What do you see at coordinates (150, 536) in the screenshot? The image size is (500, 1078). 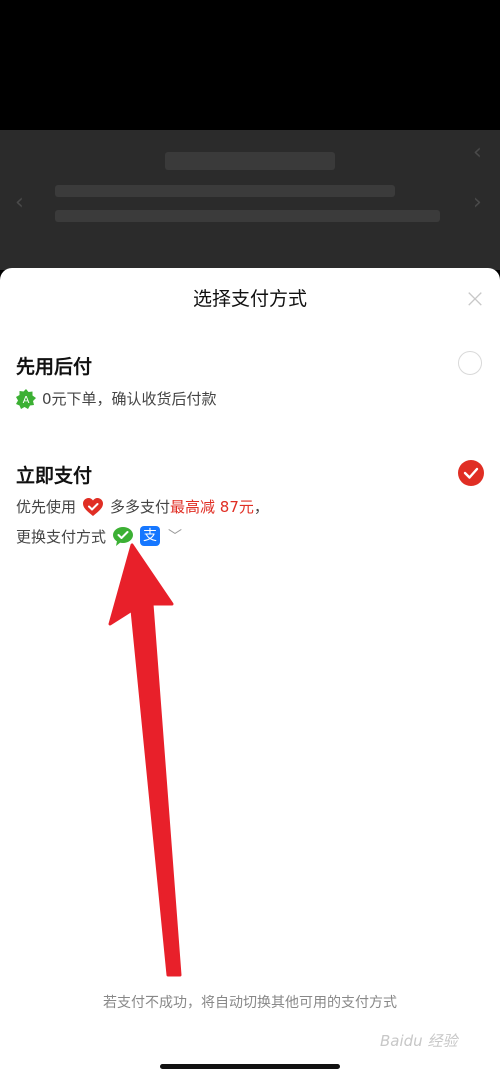 I see `alipay-icon: 支` at bounding box center [150, 536].